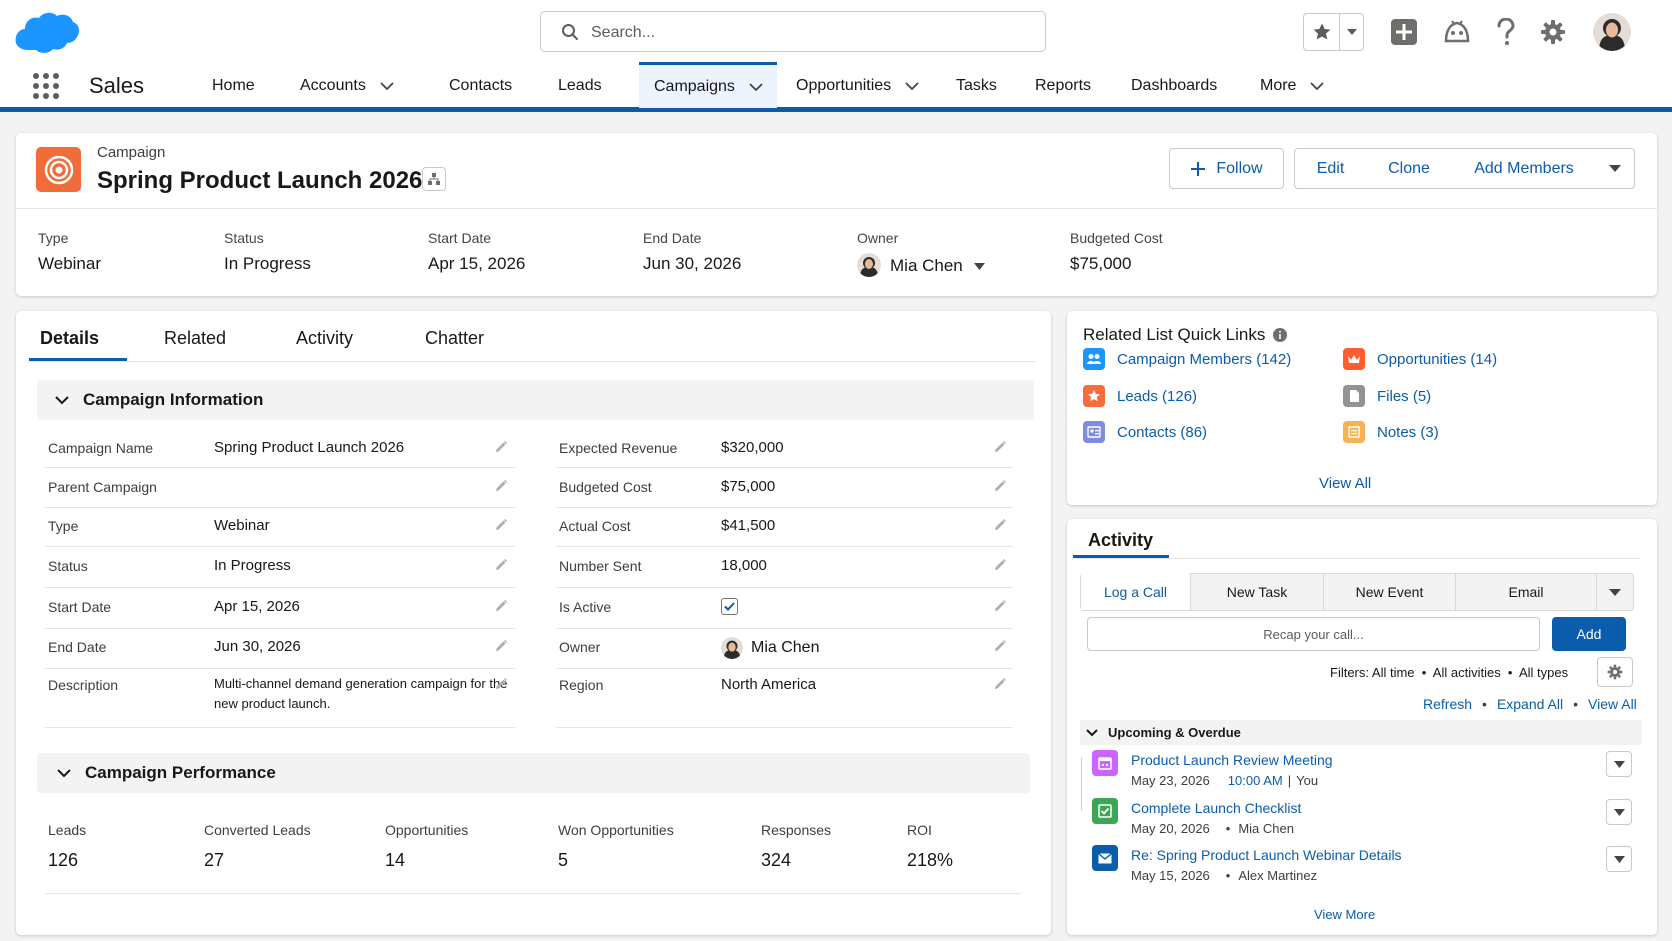 The height and width of the screenshot is (941, 1672). Describe the element at coordinates (533, 773) in the screenshot. I see `campaign-performance-section-header: Campaign Performance` at that location.